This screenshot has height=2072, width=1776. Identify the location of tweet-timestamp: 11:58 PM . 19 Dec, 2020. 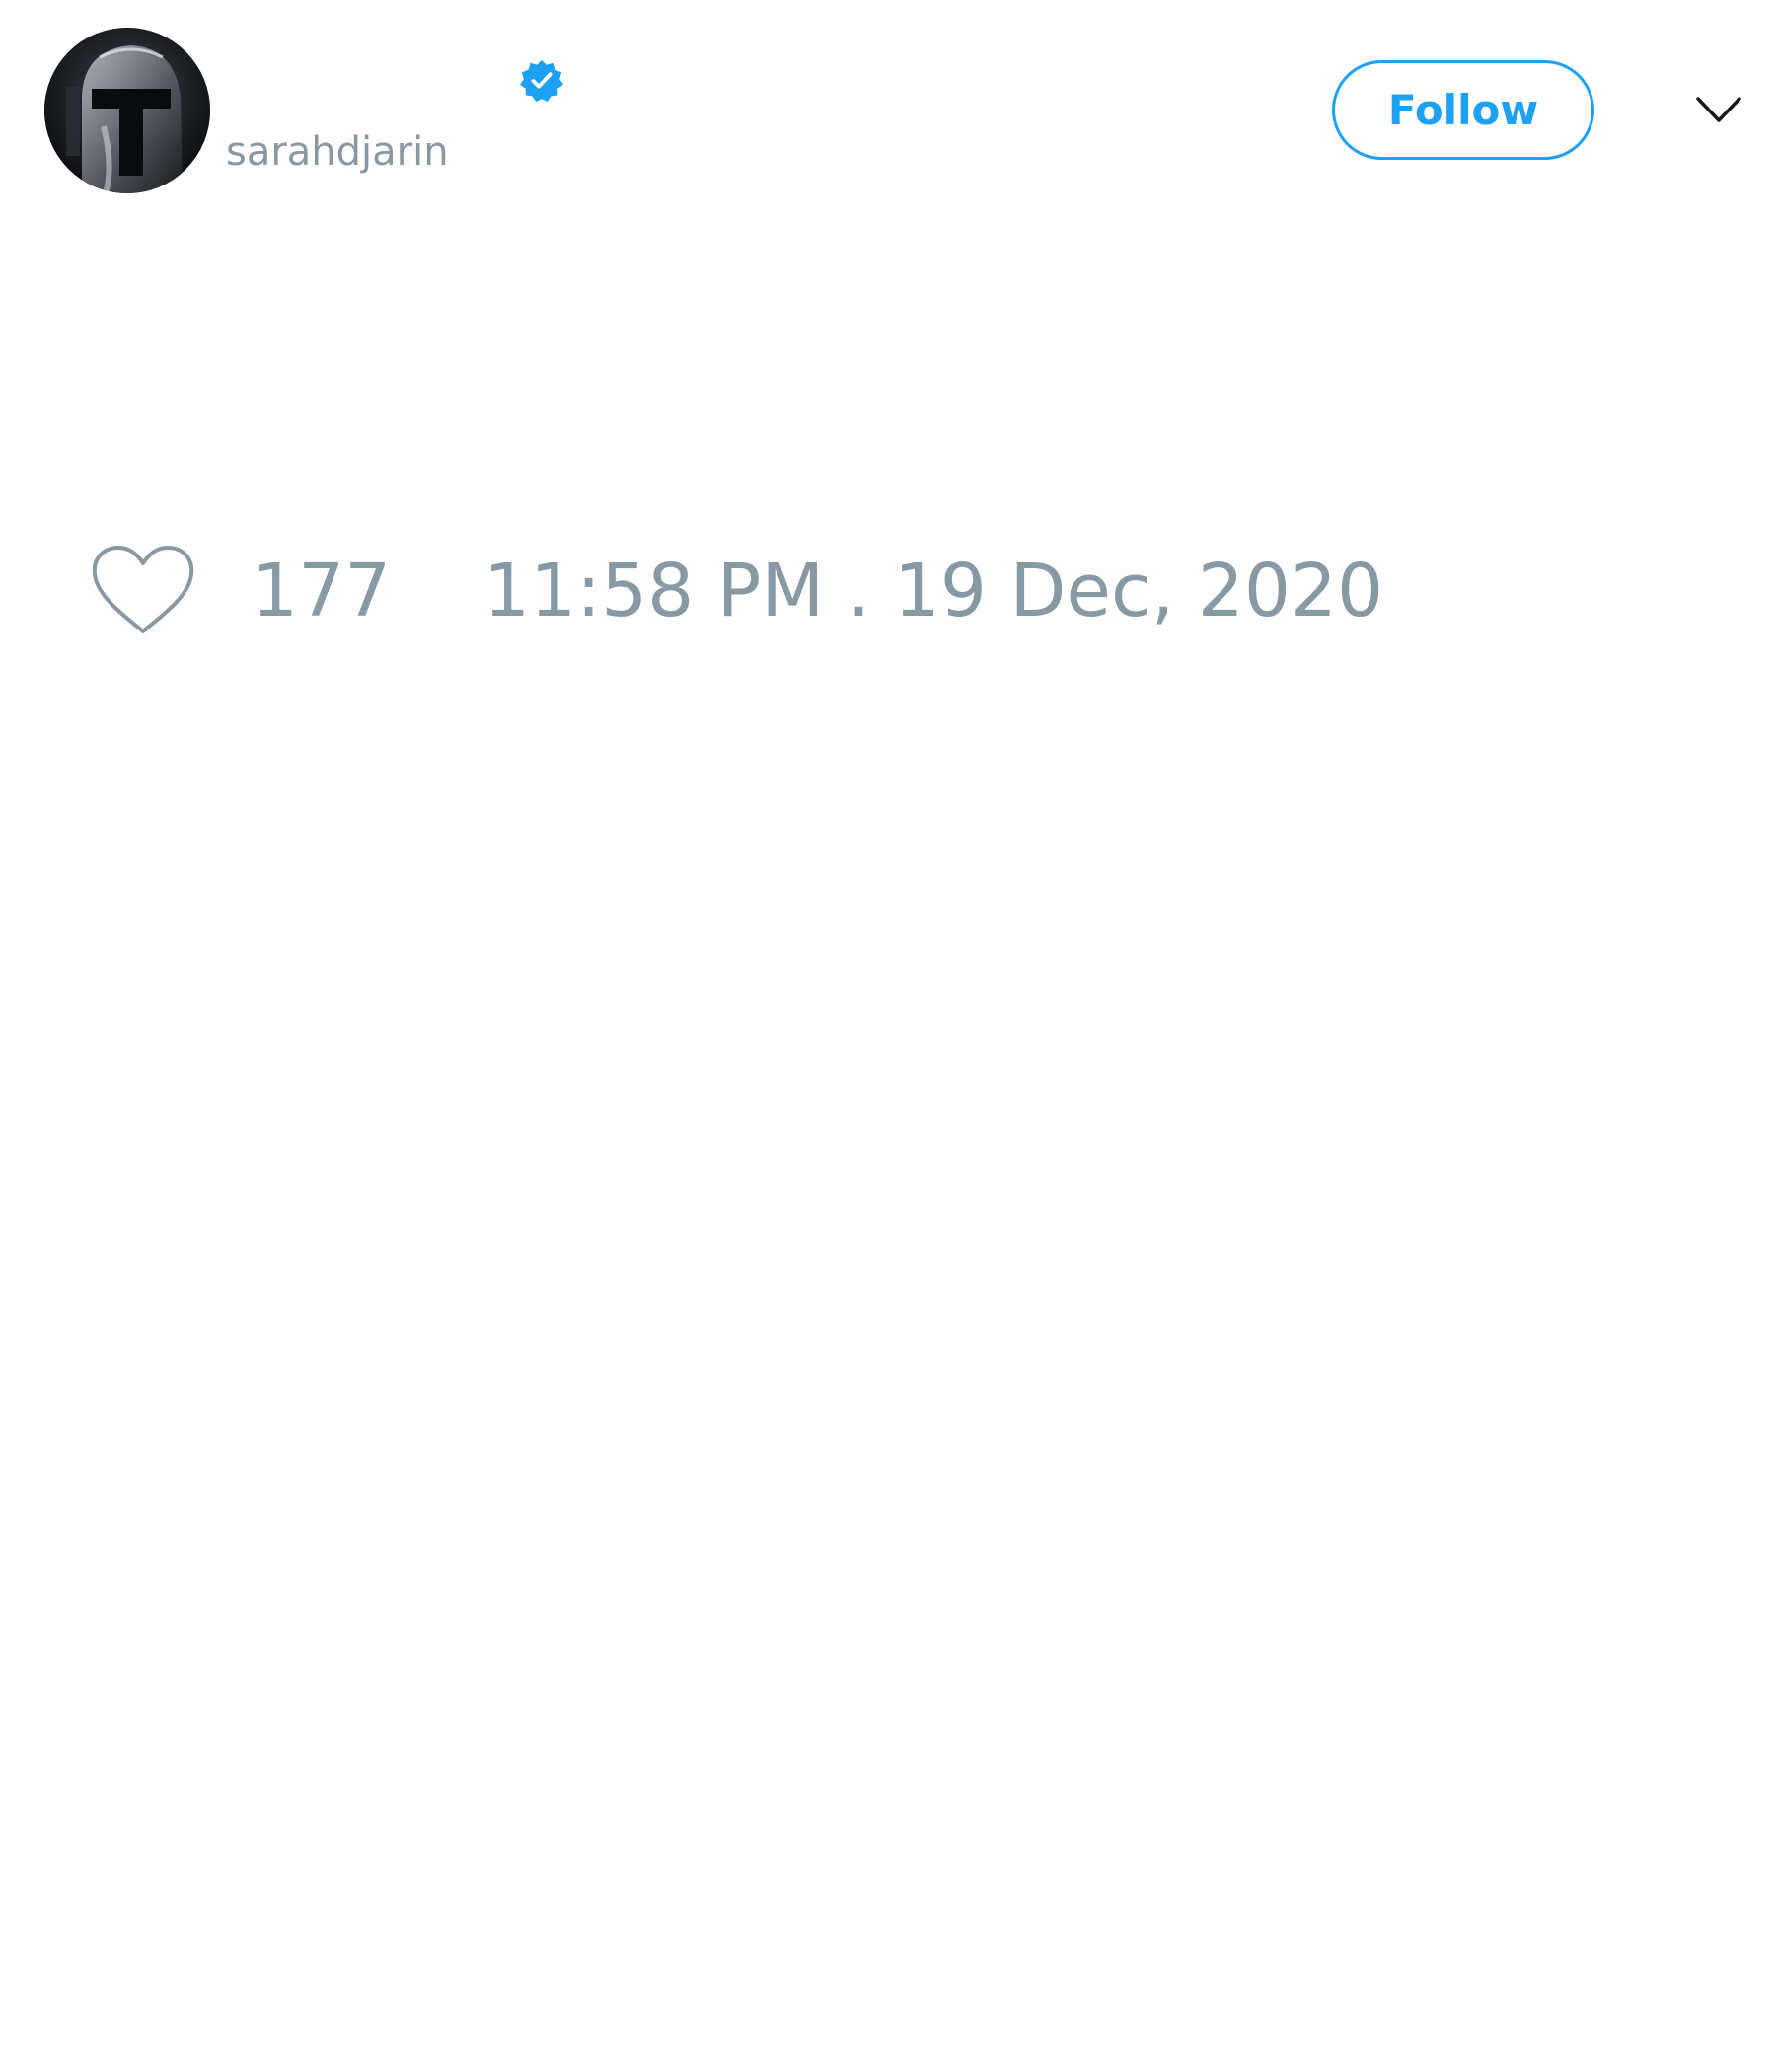
(933, 591).